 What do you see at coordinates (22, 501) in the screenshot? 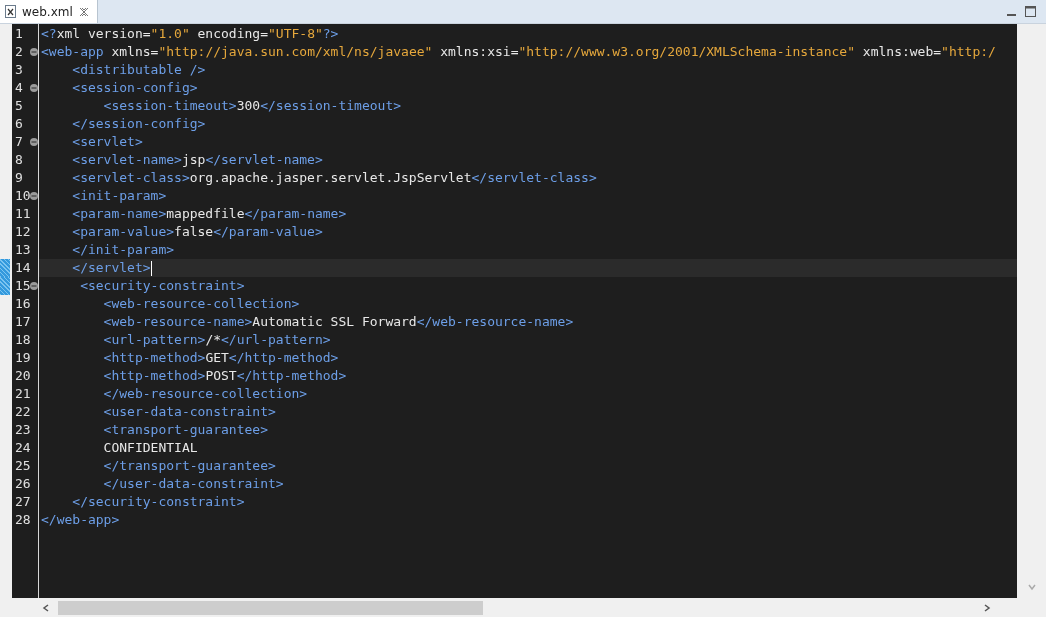
I see `line-number: 27` at bounding box center [22, 501].